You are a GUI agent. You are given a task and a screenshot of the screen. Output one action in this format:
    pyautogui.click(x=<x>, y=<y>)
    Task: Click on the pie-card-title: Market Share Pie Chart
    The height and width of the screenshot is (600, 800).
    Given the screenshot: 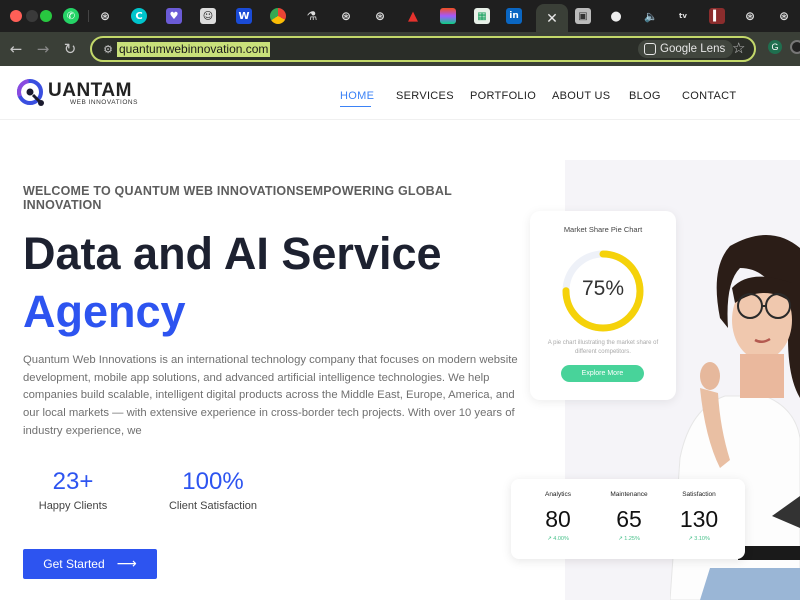 What is the action you would take?
    pyautogui.click(x=603, y=229)
    